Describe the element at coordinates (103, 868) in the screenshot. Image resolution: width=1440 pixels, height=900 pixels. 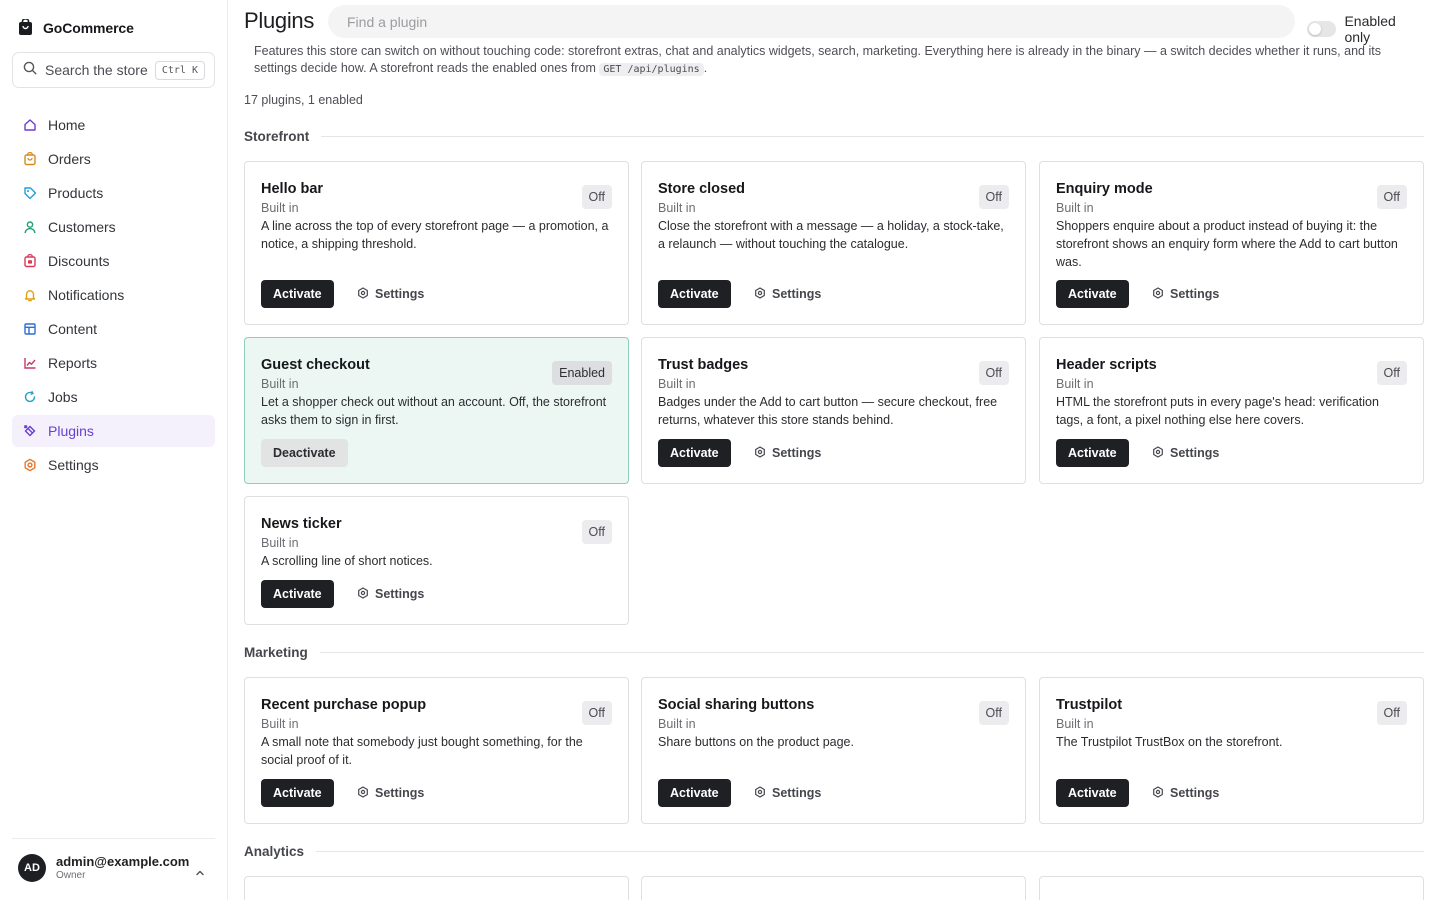
I see `user-menu: AD admin@example.com Owner` at that location.